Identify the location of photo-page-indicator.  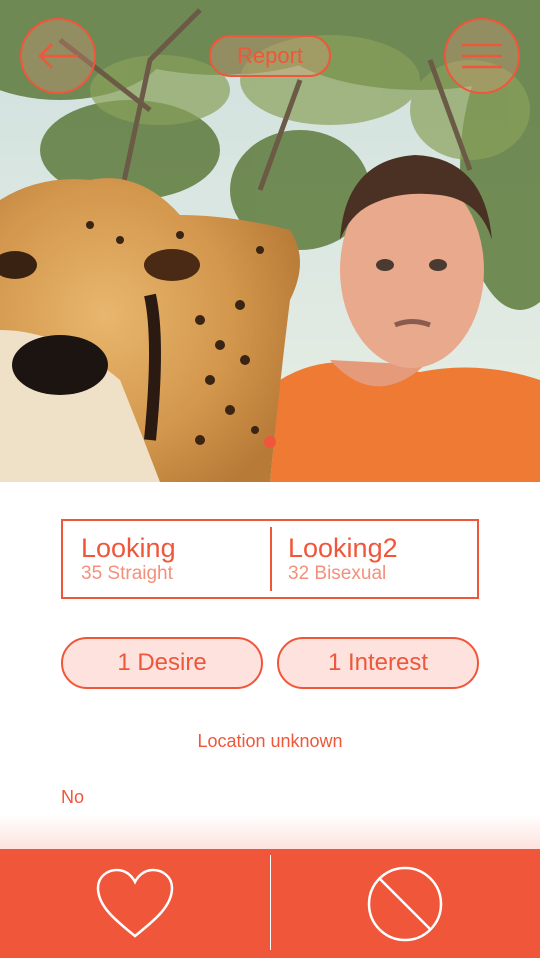
(270, 442).